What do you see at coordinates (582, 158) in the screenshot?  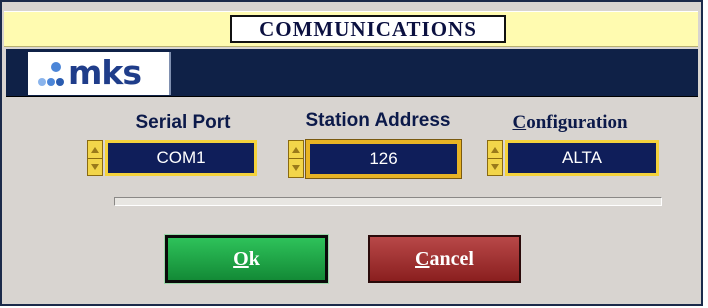 I see `configuration-field: ALTA` at bounding box center [582, 158].